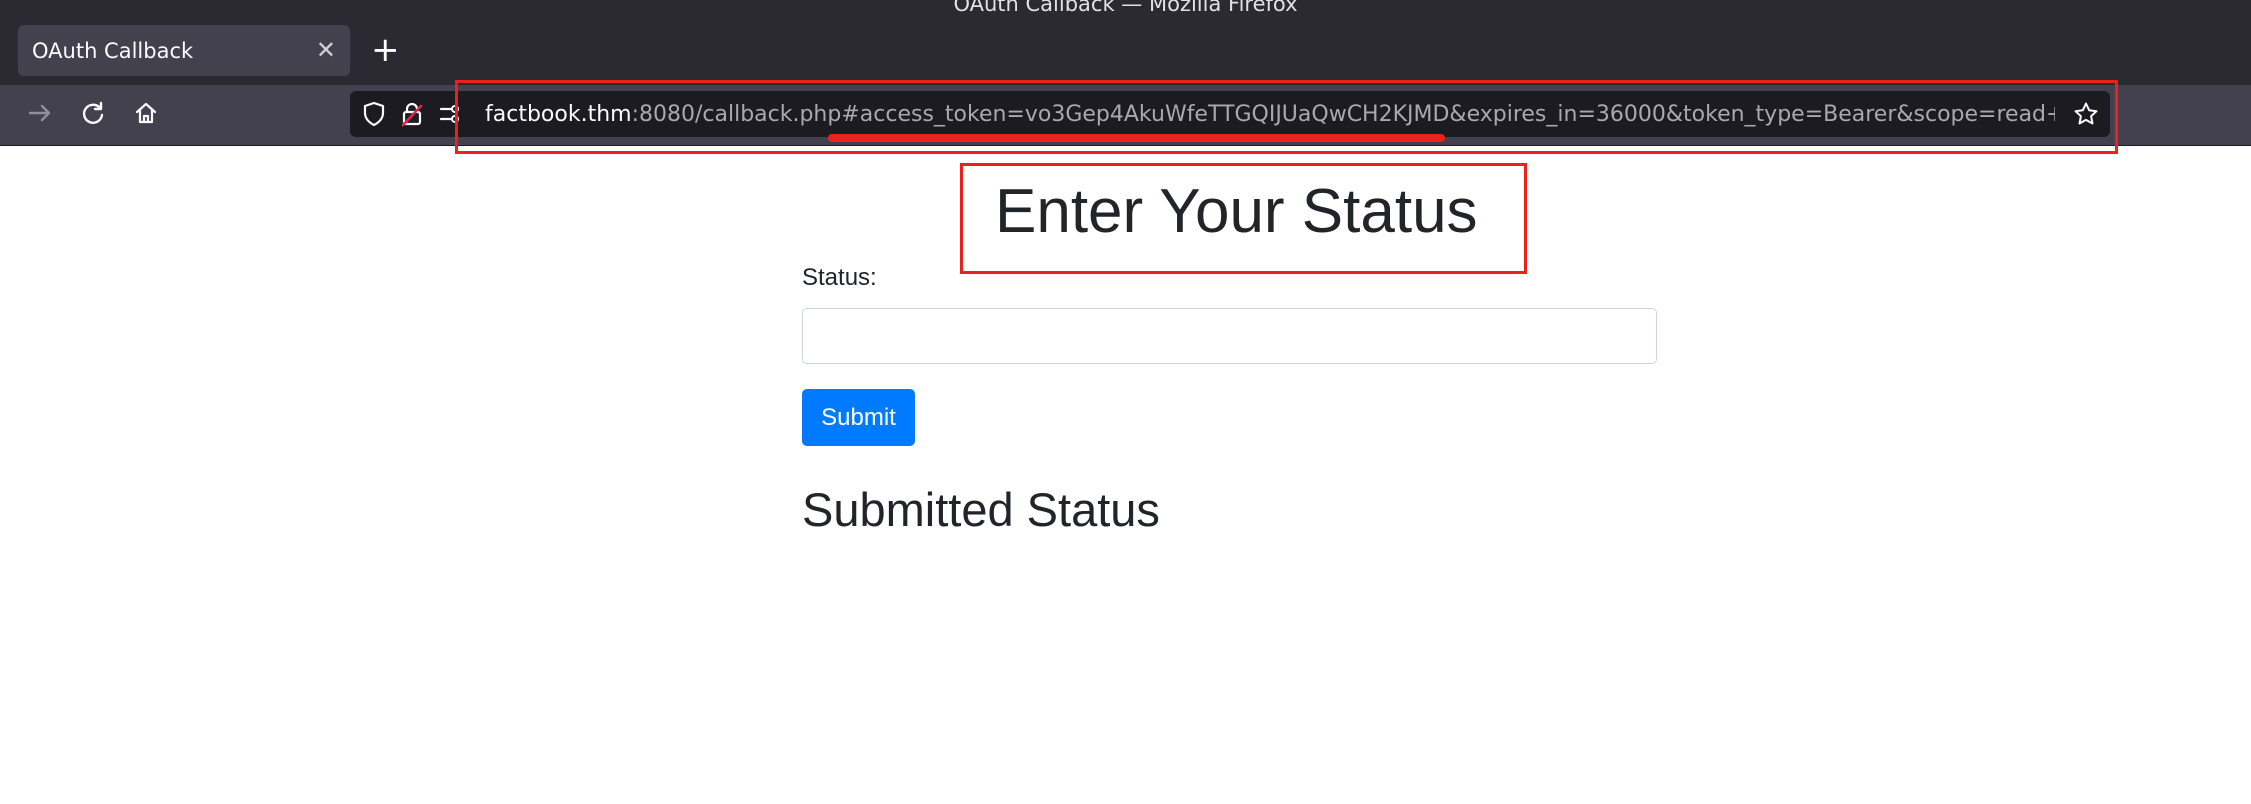 Image resolution: width=2251 pixels, height=804 pixels. What do you see at coordinates (113, 51) in the screenshot?
I see `tab-label: OAuth Callback` at bounding box center [113, 51].